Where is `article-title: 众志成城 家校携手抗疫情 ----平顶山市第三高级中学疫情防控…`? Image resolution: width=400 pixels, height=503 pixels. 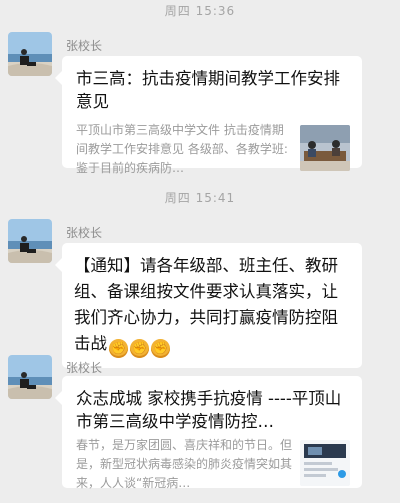 article-title: 众志成城 家校携手抗疫情 ----平顶山市第三高级中学疫情防控… is located at coordinates (209, 410).